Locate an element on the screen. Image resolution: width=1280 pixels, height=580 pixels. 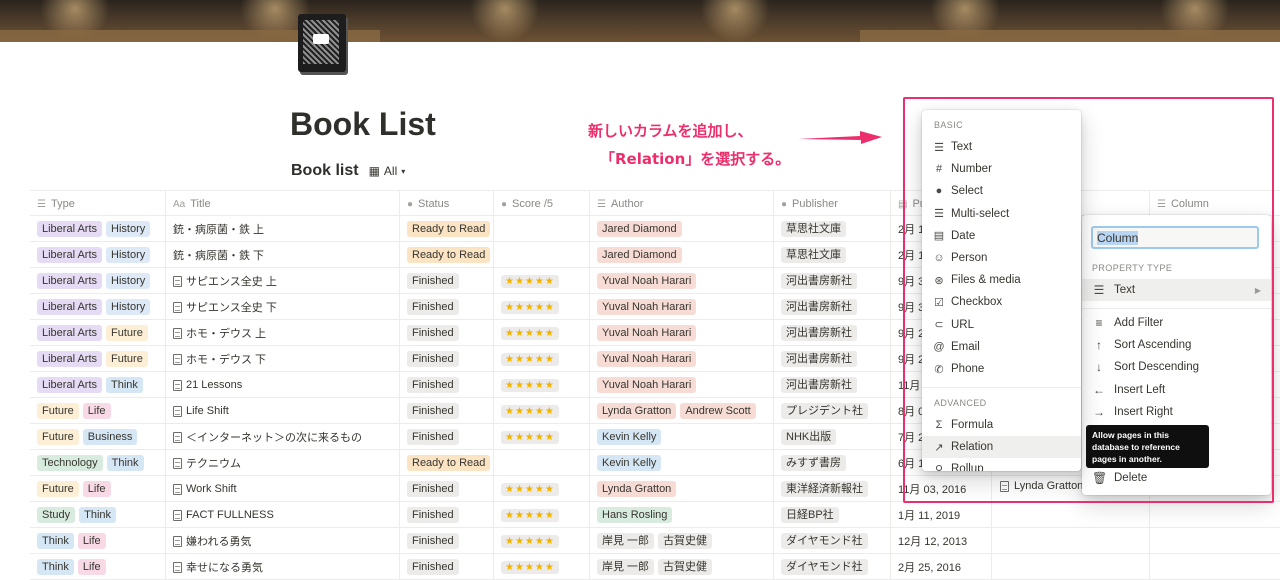
title-cell: 銃・病原菌・鉄 上 is located at coordinates (283, 229).